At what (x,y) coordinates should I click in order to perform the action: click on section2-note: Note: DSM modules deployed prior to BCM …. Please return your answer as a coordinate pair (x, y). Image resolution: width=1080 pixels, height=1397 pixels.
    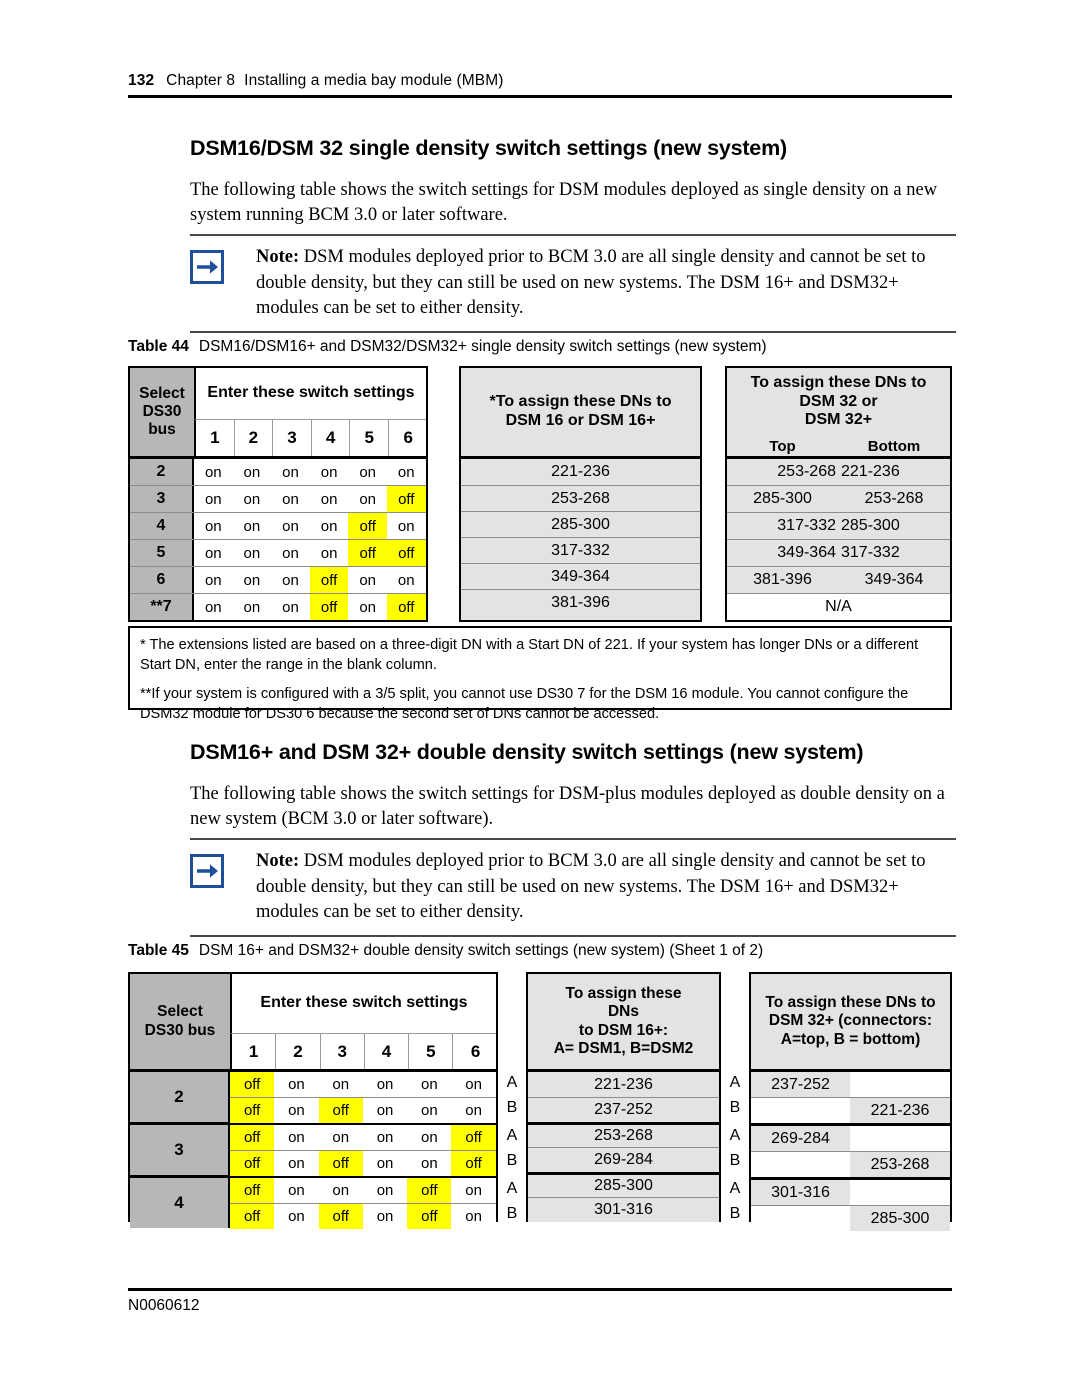
    Looking at the image, I should click on (573, 887).